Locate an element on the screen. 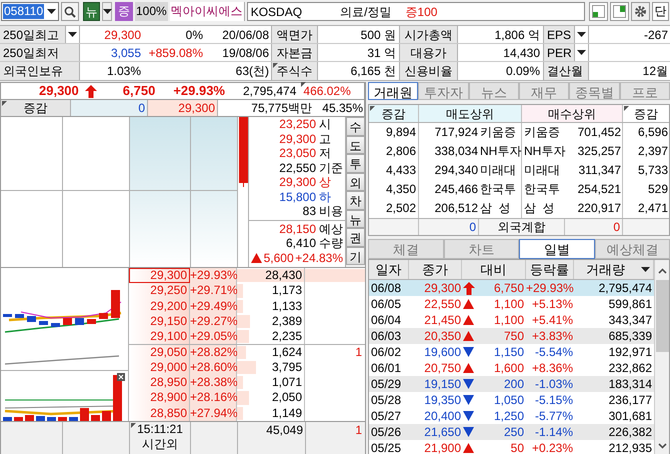 This screenshot has width=670, height=454. table-cell: 6,596 is located at coordinates (653, 132).